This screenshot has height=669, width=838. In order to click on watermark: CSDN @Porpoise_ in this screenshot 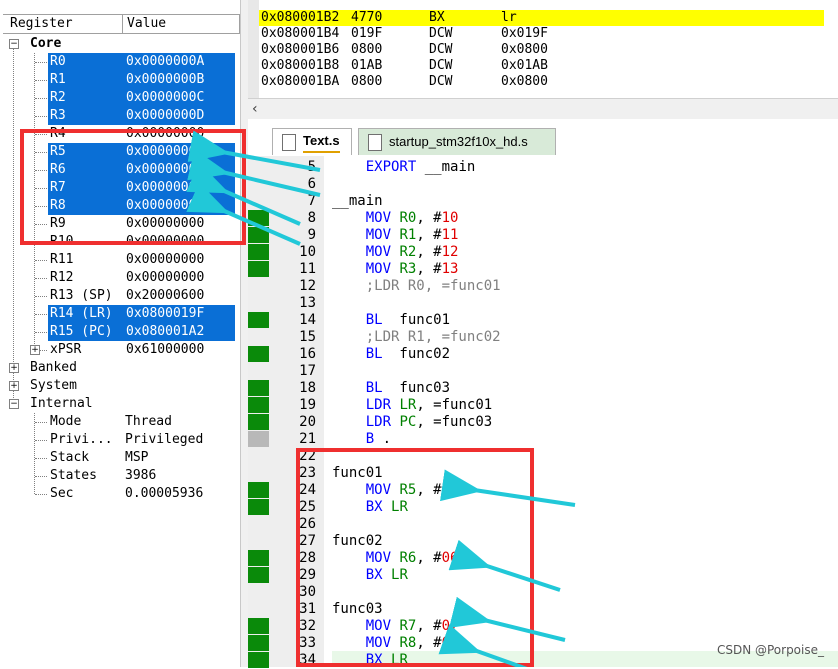, I will do `click(770, 650)`.